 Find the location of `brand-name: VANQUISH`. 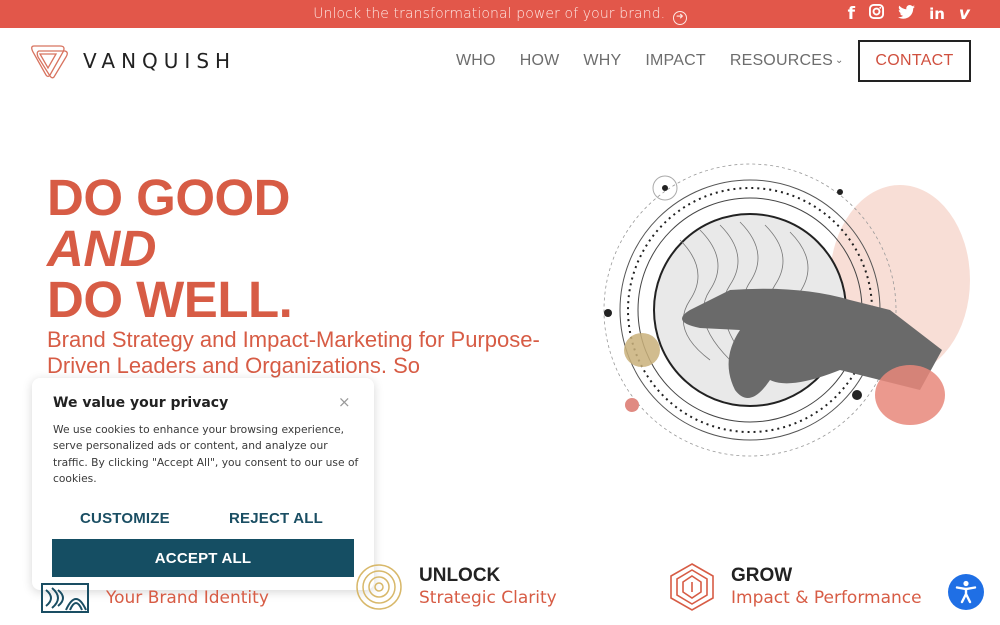

brand-name: VANQUISH is located at coordinates (160, 61).